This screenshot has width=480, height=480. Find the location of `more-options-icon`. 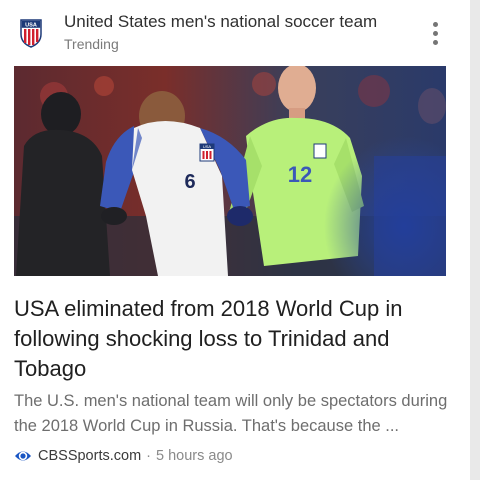

more-options-icon is located at coordinates (435, 24).